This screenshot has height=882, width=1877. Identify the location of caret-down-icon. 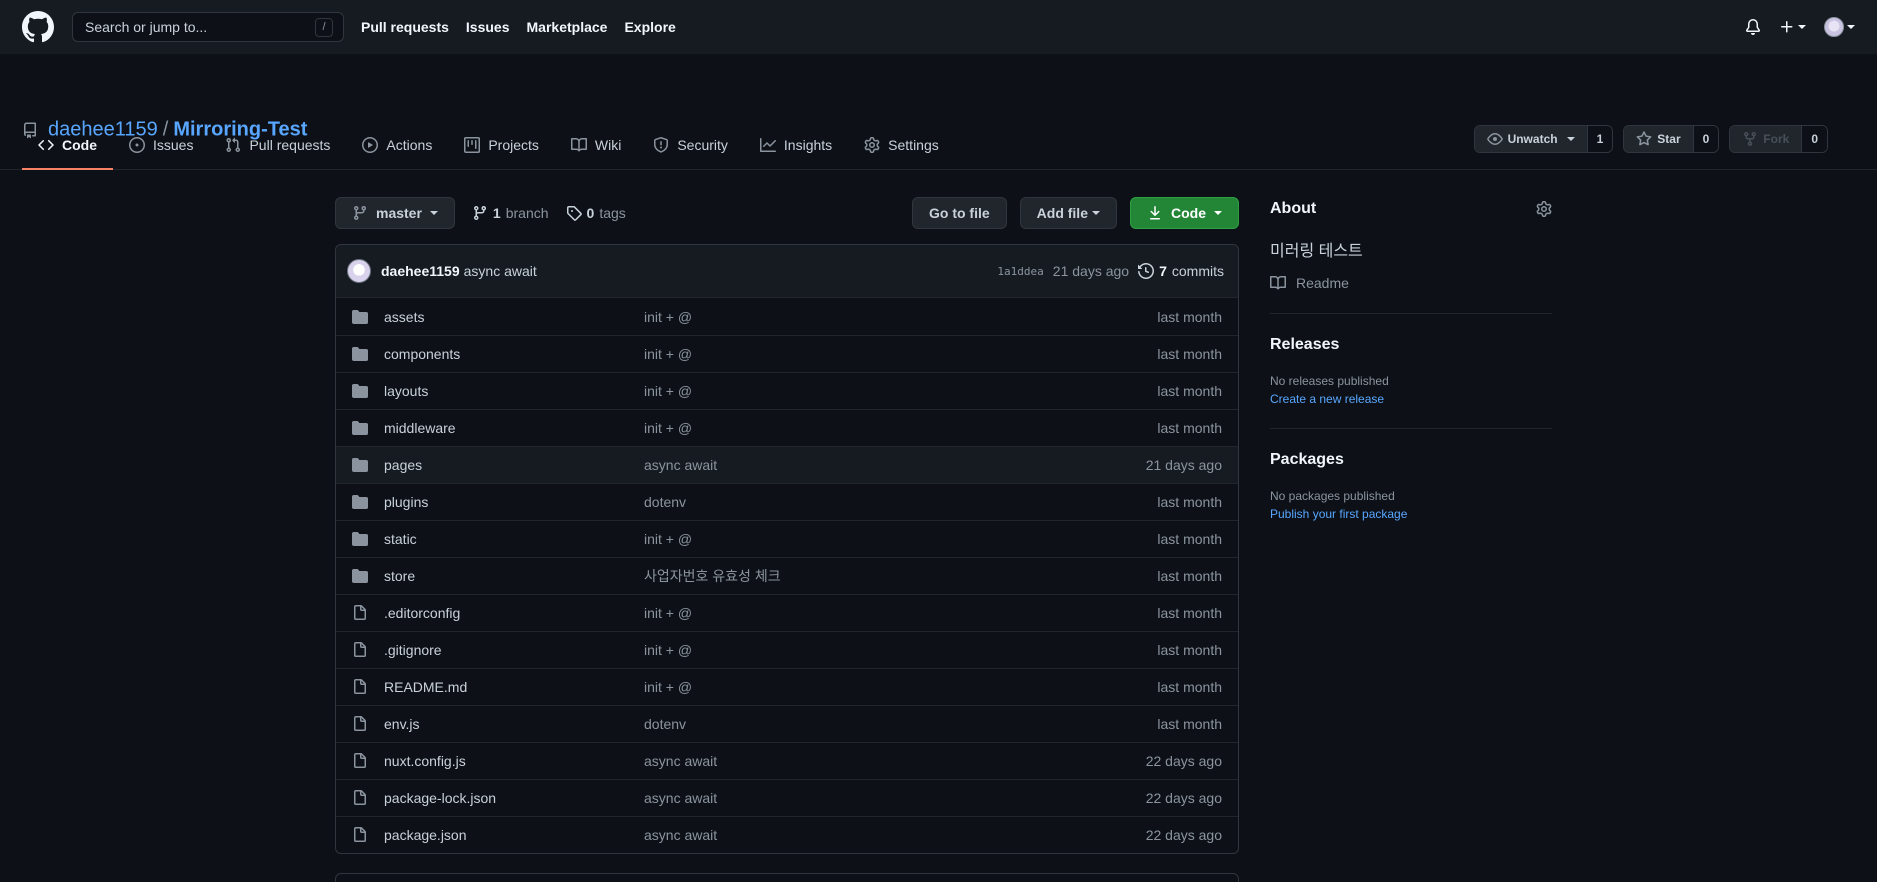
(1802, 27).